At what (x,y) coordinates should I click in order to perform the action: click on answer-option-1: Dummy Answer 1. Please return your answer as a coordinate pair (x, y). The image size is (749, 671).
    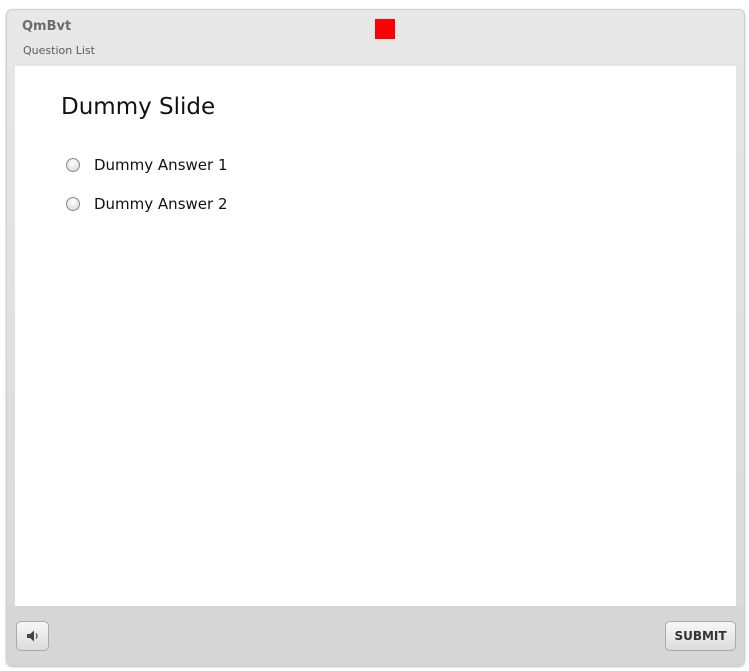
    Looking at the image, I should click on (146, 165).